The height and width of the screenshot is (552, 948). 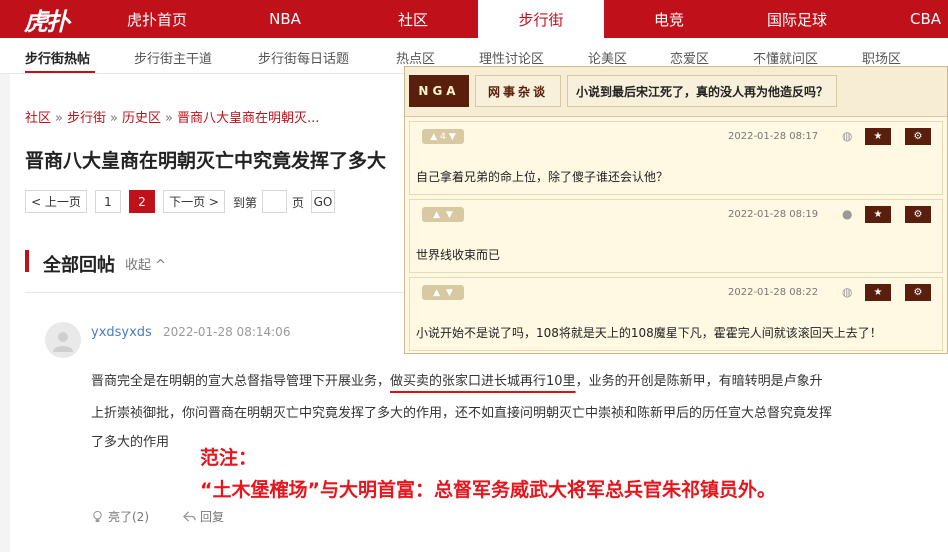 What do you see at coordinates (57, 57) in the screenshot?
I see `subnav-hot: 步行街热帖` at bounding box center [57, 57].